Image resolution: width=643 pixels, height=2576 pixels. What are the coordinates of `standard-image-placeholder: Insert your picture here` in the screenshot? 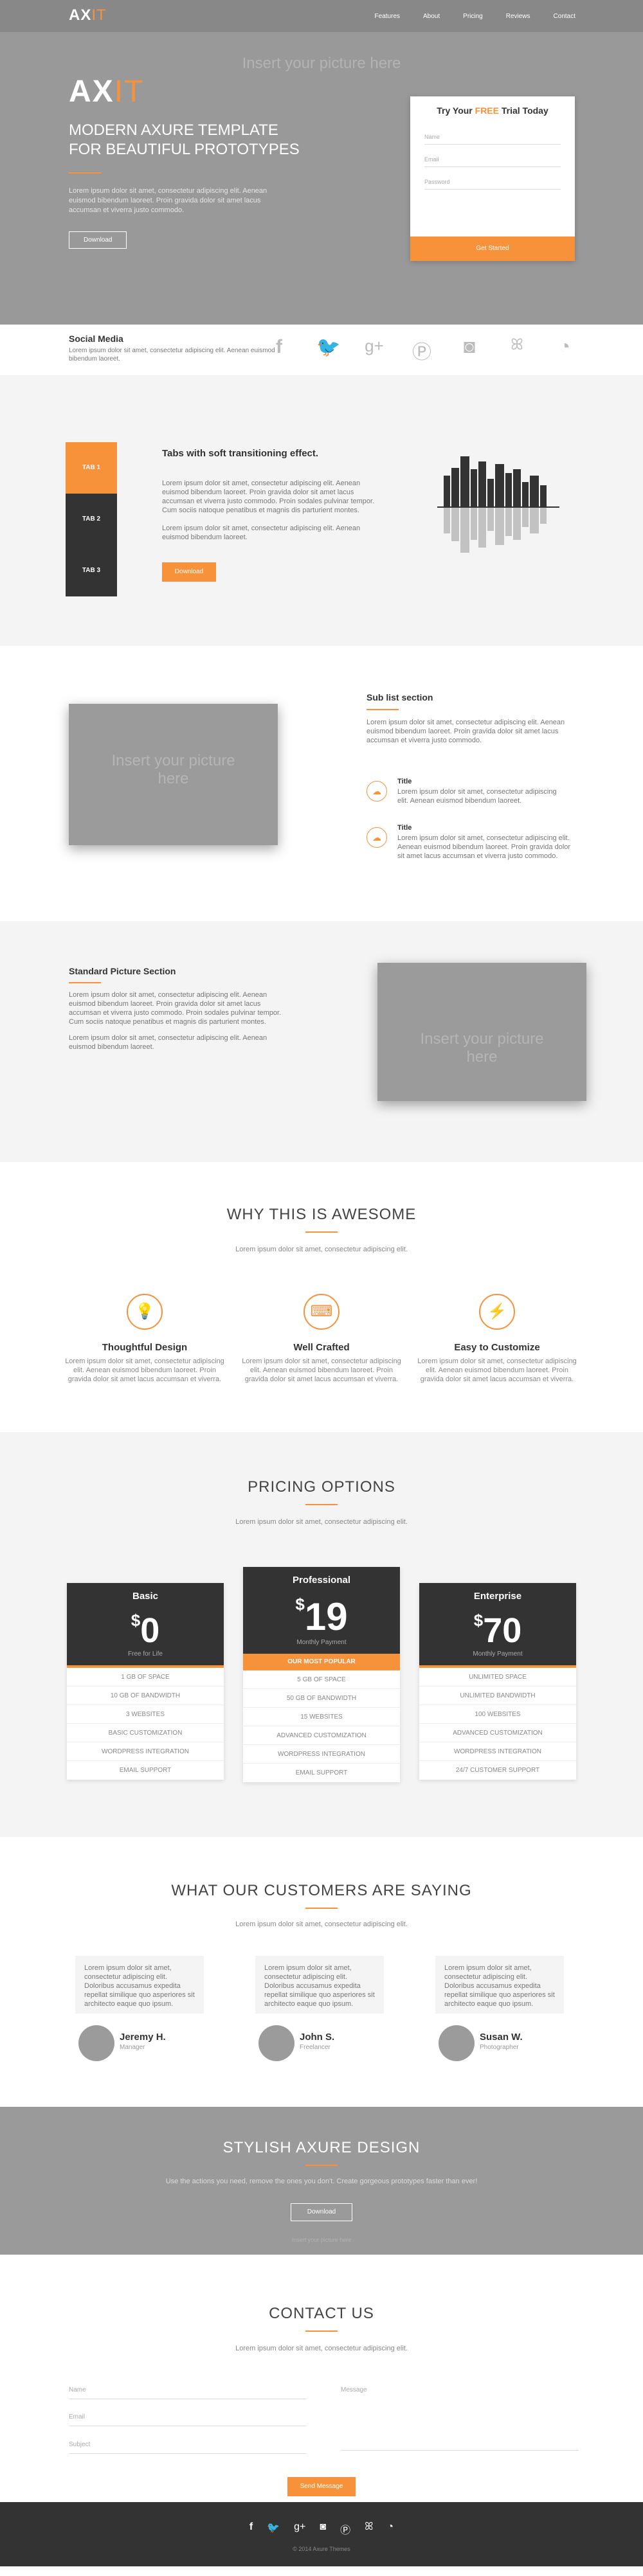 It's located at (481, 1032).